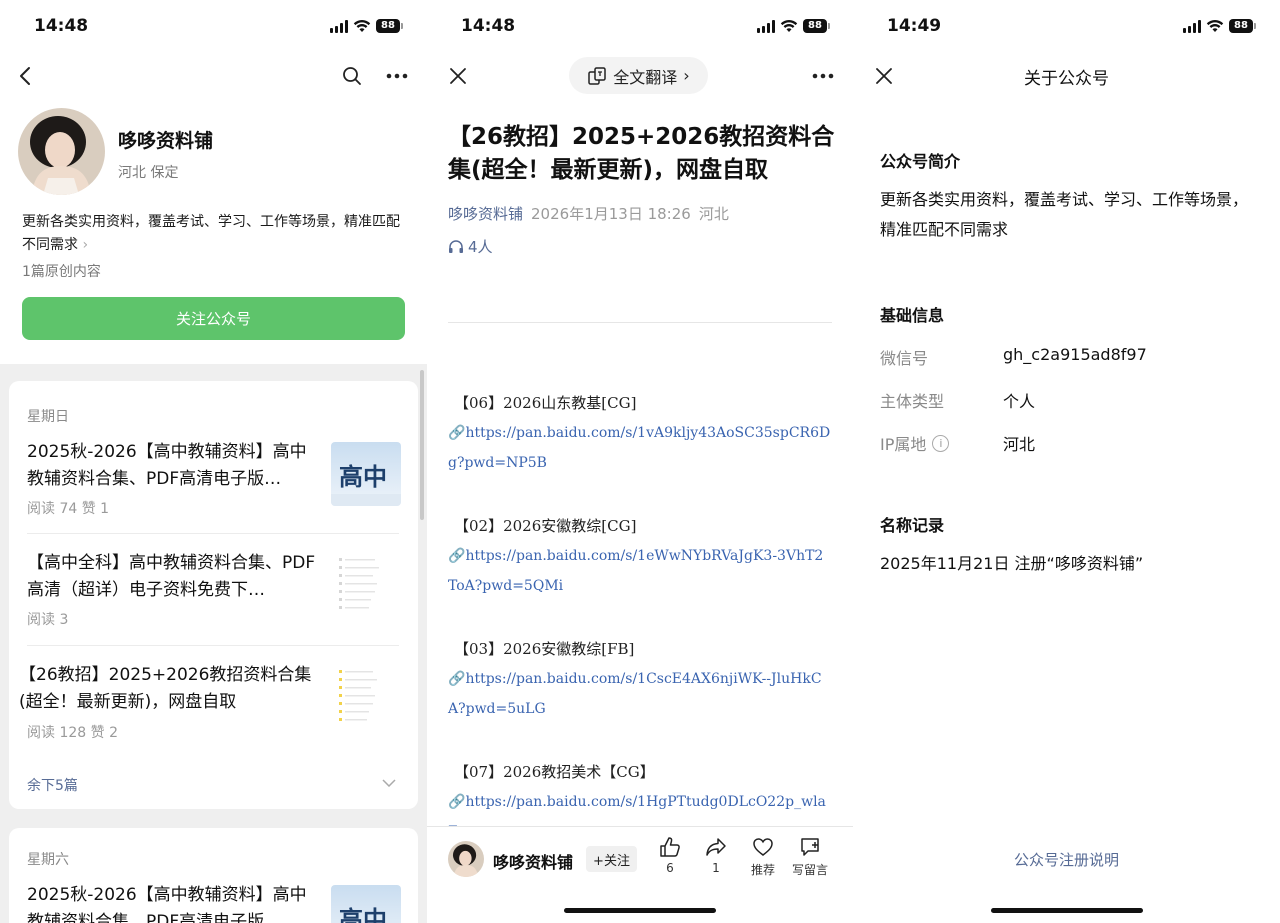 The width and height of the screenshot is (1280, 923). I want to click on thumbnail-text: 高中, so click(363, 914).